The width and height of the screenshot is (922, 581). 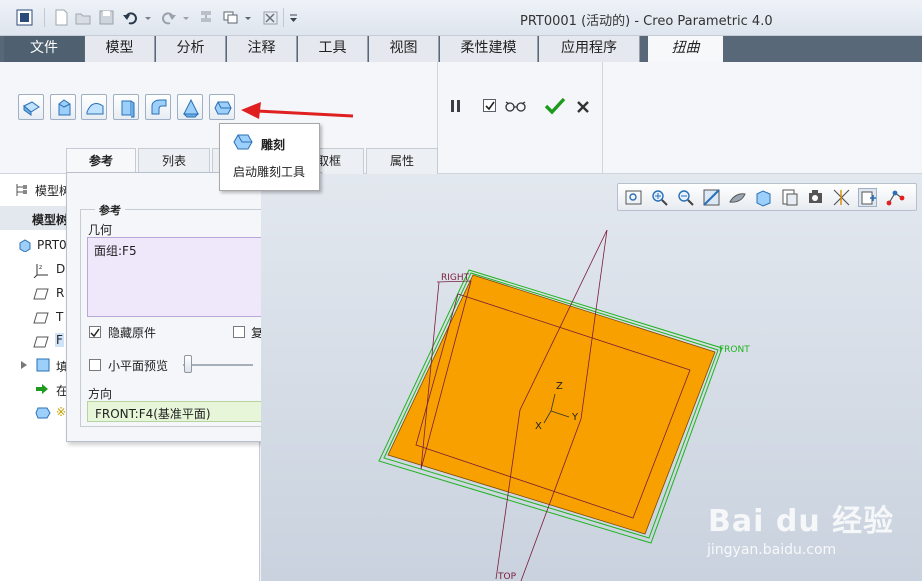 What do you see at coordinates (63, 107) in the screenshot?
I see `warp-tool-button` at bounding box center [63, 107].